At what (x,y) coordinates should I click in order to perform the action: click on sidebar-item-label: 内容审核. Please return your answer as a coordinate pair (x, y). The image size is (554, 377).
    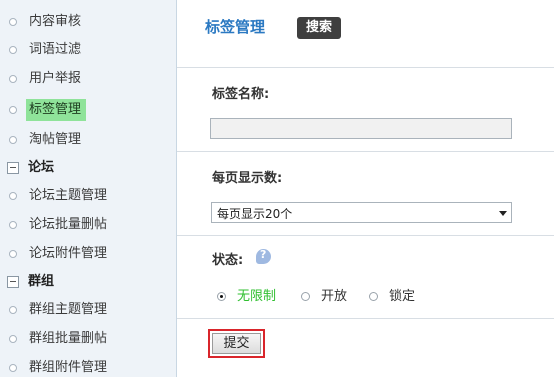
    Looking at the image, I should click on (55, 21).